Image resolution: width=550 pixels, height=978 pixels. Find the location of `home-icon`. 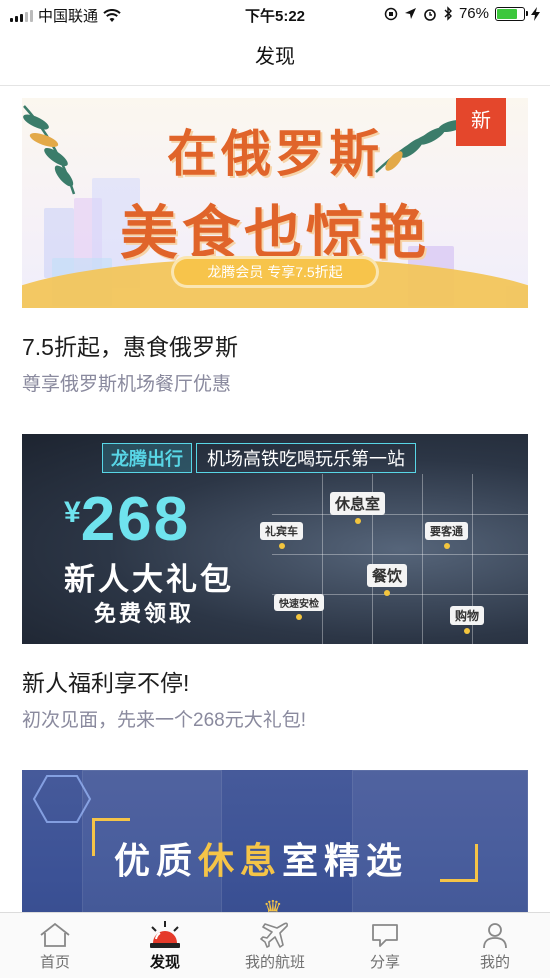

home-icon is located at coordinates (55, 935).